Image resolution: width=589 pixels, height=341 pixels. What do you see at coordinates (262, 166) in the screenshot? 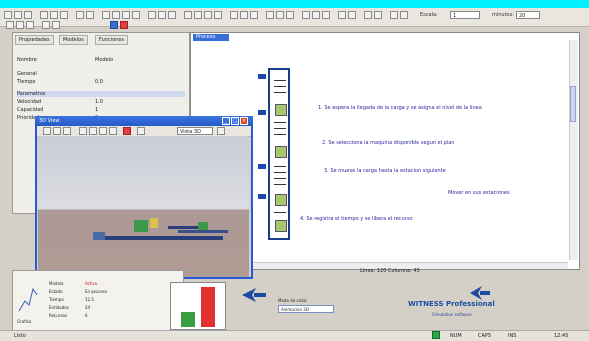
I see `step-marker` at bounding box center [262, 166].